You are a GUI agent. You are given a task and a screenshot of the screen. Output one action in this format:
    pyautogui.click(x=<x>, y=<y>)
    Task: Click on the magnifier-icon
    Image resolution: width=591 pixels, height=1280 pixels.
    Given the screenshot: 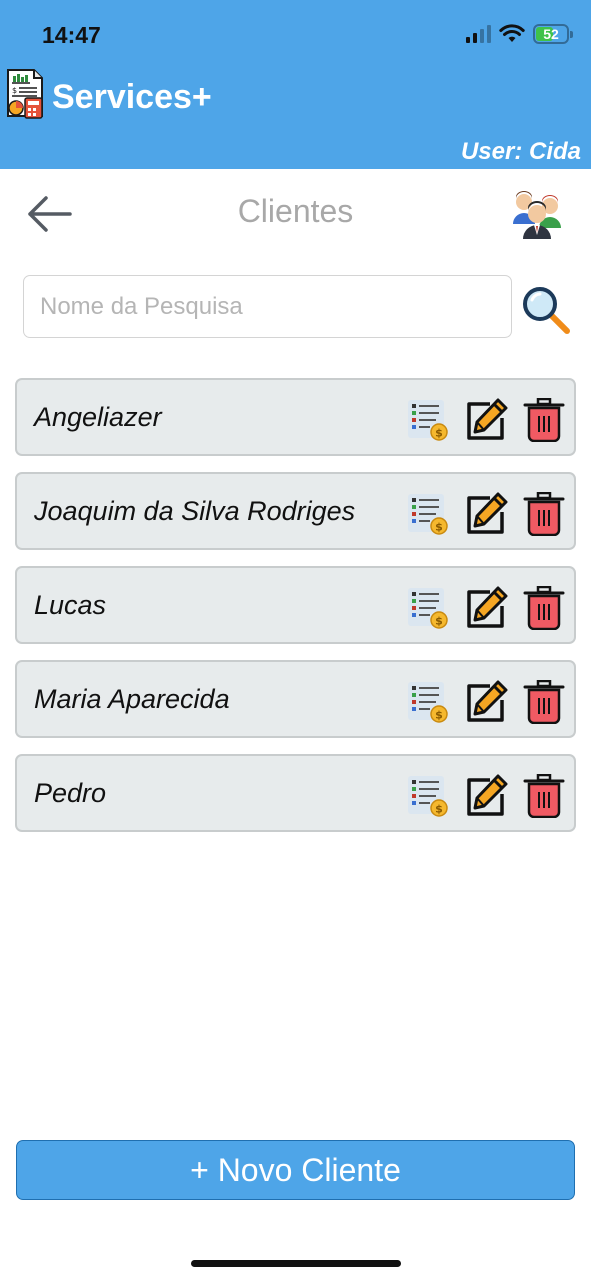 What is the action you would take?
    pyautogui.click(x=546, y=310)
    